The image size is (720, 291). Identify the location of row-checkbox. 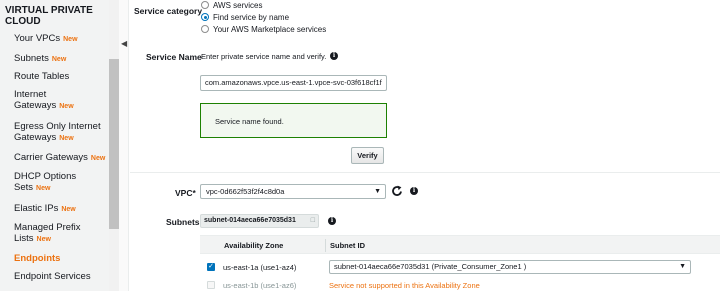
(211, 285).